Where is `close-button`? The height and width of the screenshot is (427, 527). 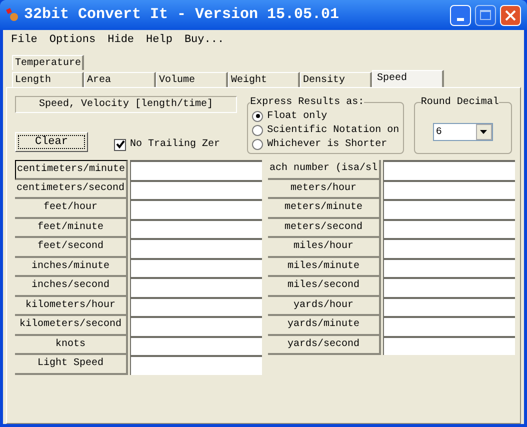
close-button is located at coordinates (510, 15).